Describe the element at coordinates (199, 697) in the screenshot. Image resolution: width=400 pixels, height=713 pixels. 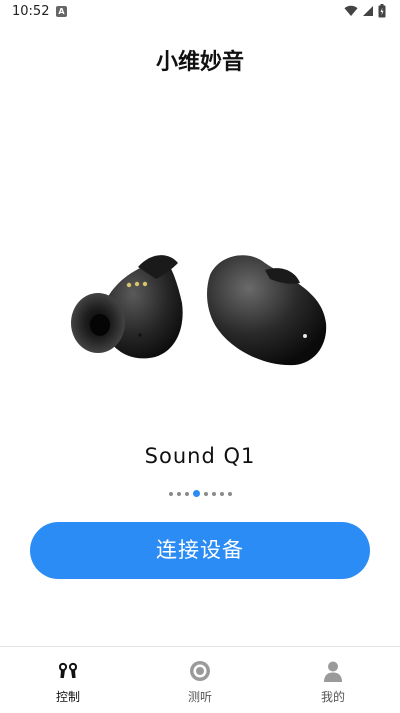
I see `nav-label-hearing-test: 测听` at that location.